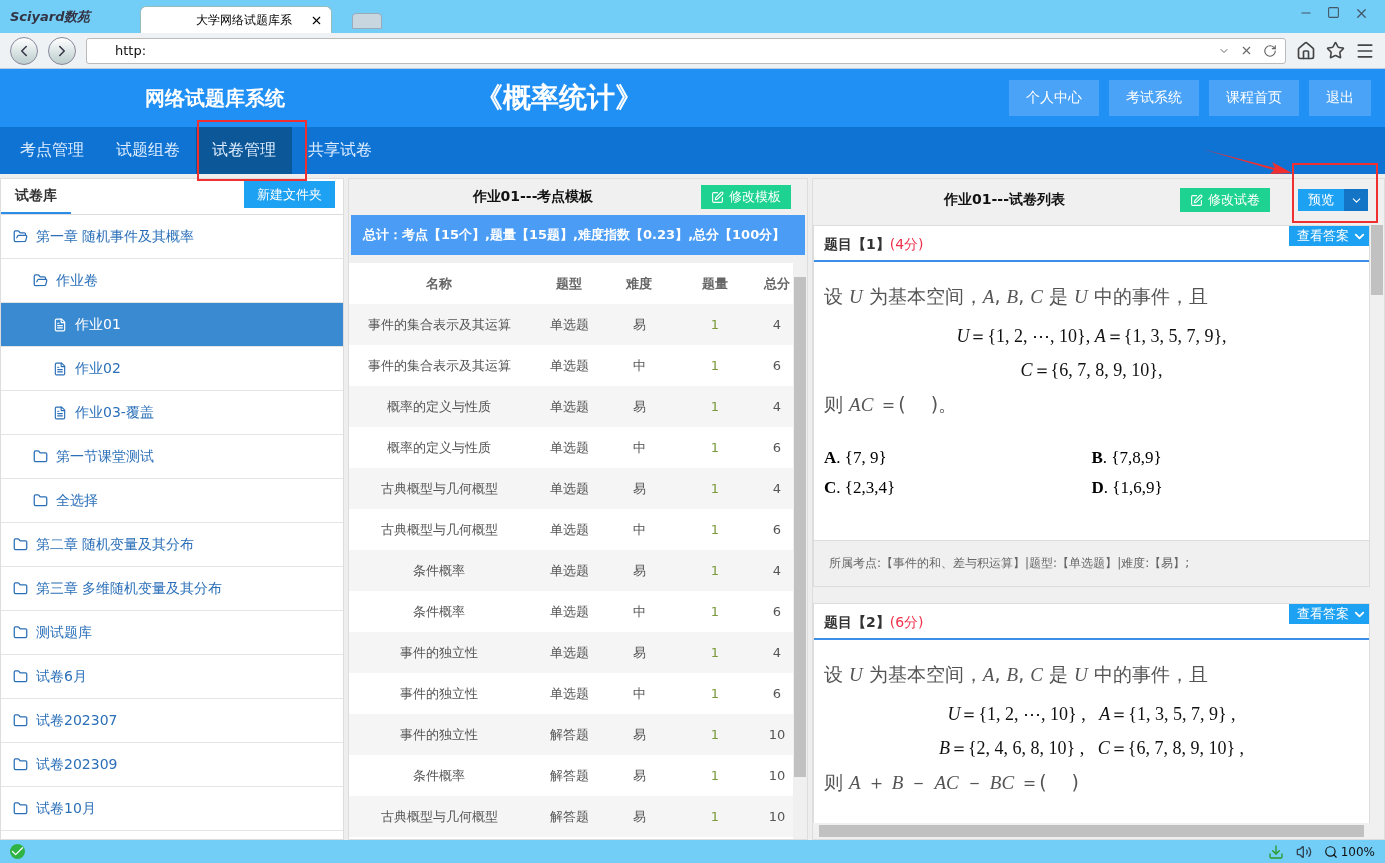 The width and height of the screenshot is (1385, 863). Describe the element at coordinates (24, 50) in the screenshot. I see `back-button` at that location.